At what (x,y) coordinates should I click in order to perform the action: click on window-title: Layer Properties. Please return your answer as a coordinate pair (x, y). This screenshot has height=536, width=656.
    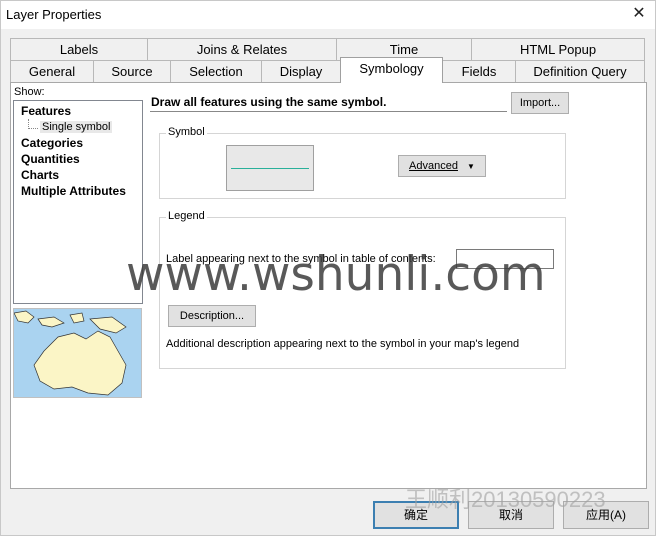
    Looking at the image, I should click on (54, 14).